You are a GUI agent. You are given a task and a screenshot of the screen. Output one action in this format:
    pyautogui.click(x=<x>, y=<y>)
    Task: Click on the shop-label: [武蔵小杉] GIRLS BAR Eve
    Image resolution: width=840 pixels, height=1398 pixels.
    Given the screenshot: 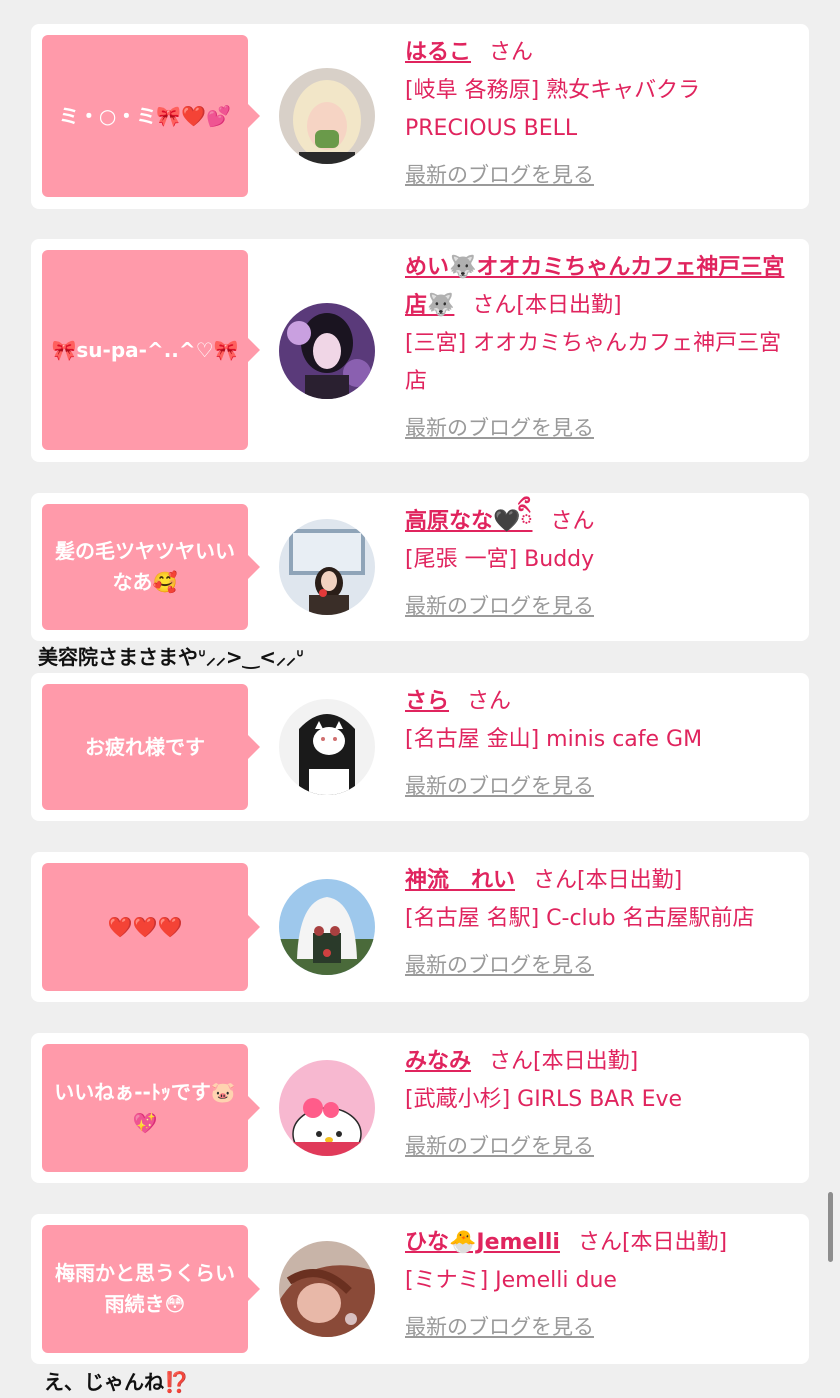 What is the action you would take?
    pyautogui.click(x=544, y=1099)
    